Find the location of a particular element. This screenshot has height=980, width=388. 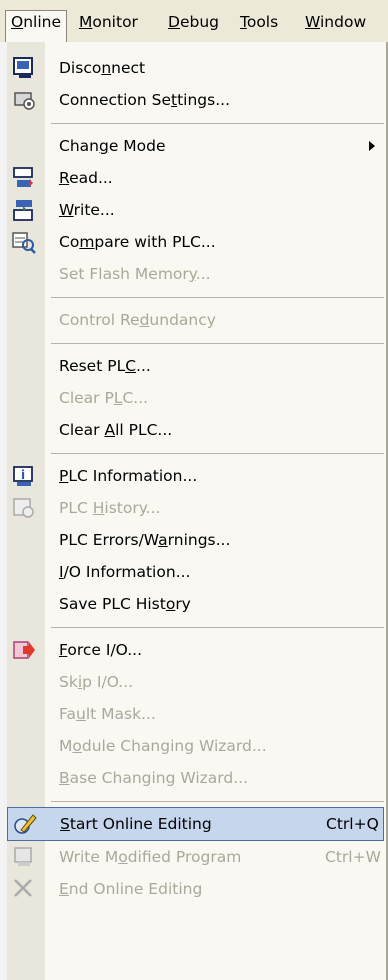

read-icon is located at coordinates (23, 177).